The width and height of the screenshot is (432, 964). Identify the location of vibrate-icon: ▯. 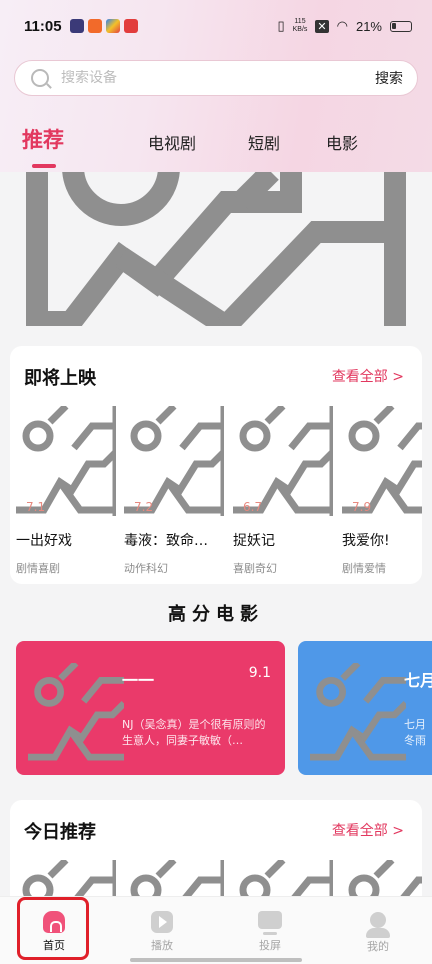
(281, 25).